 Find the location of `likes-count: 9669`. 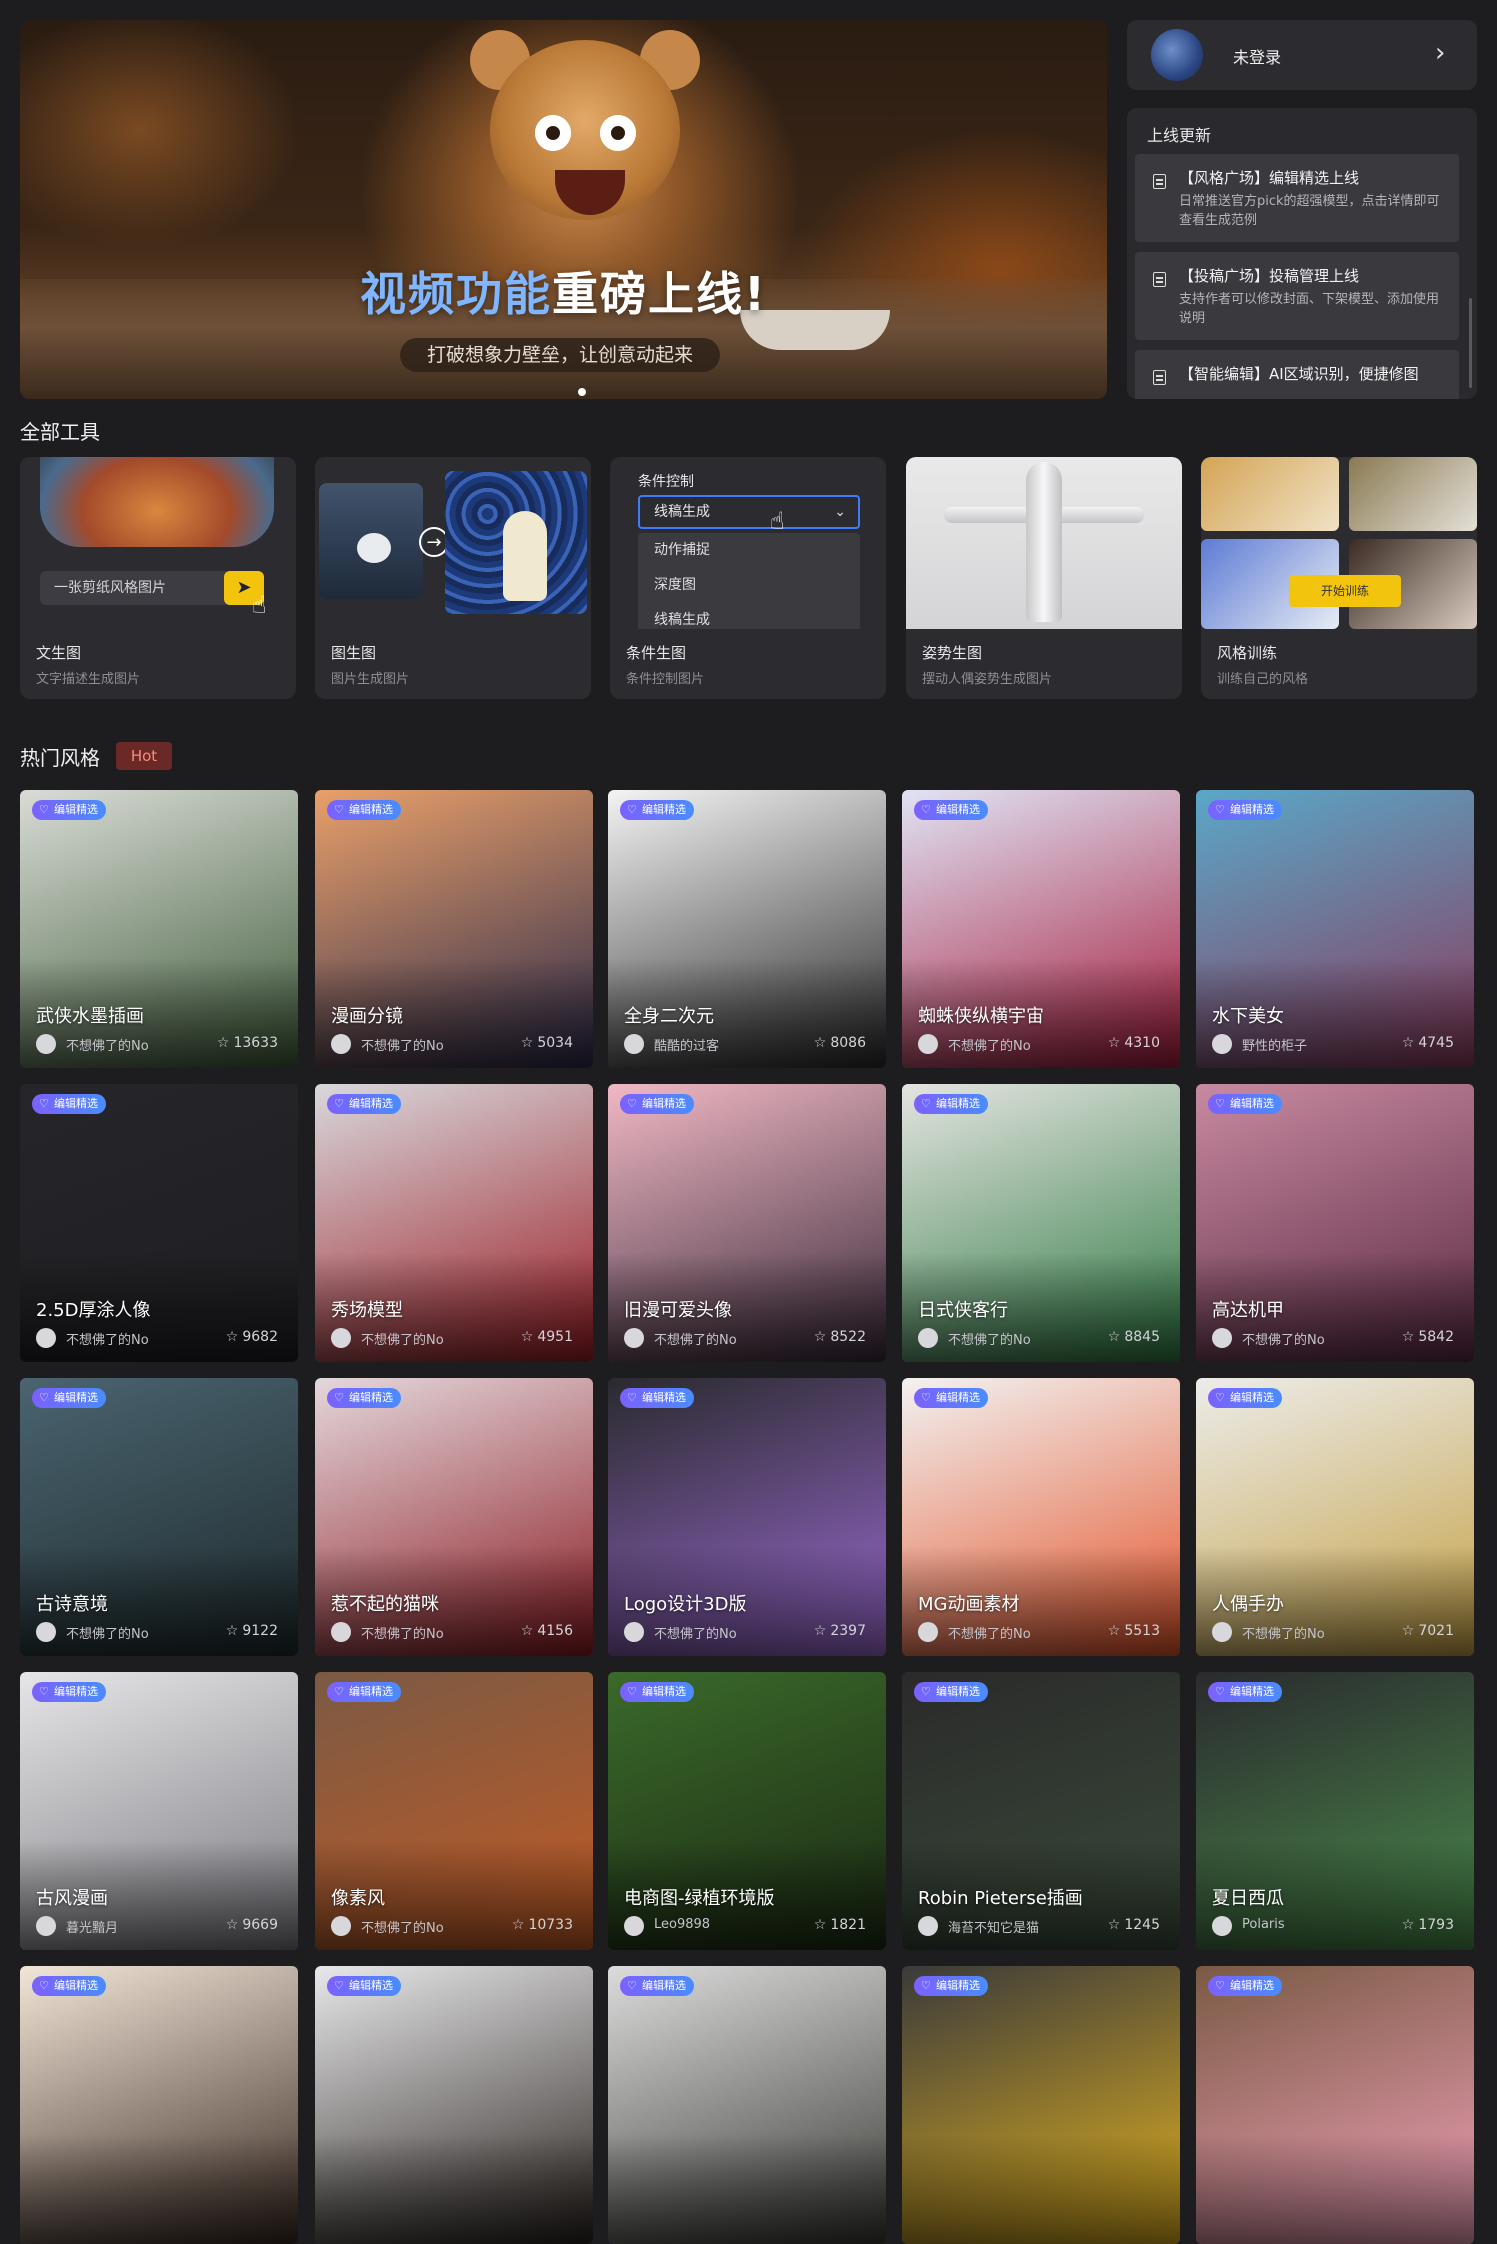

likes-count: 9669 is located at coordinates (260, 1925).